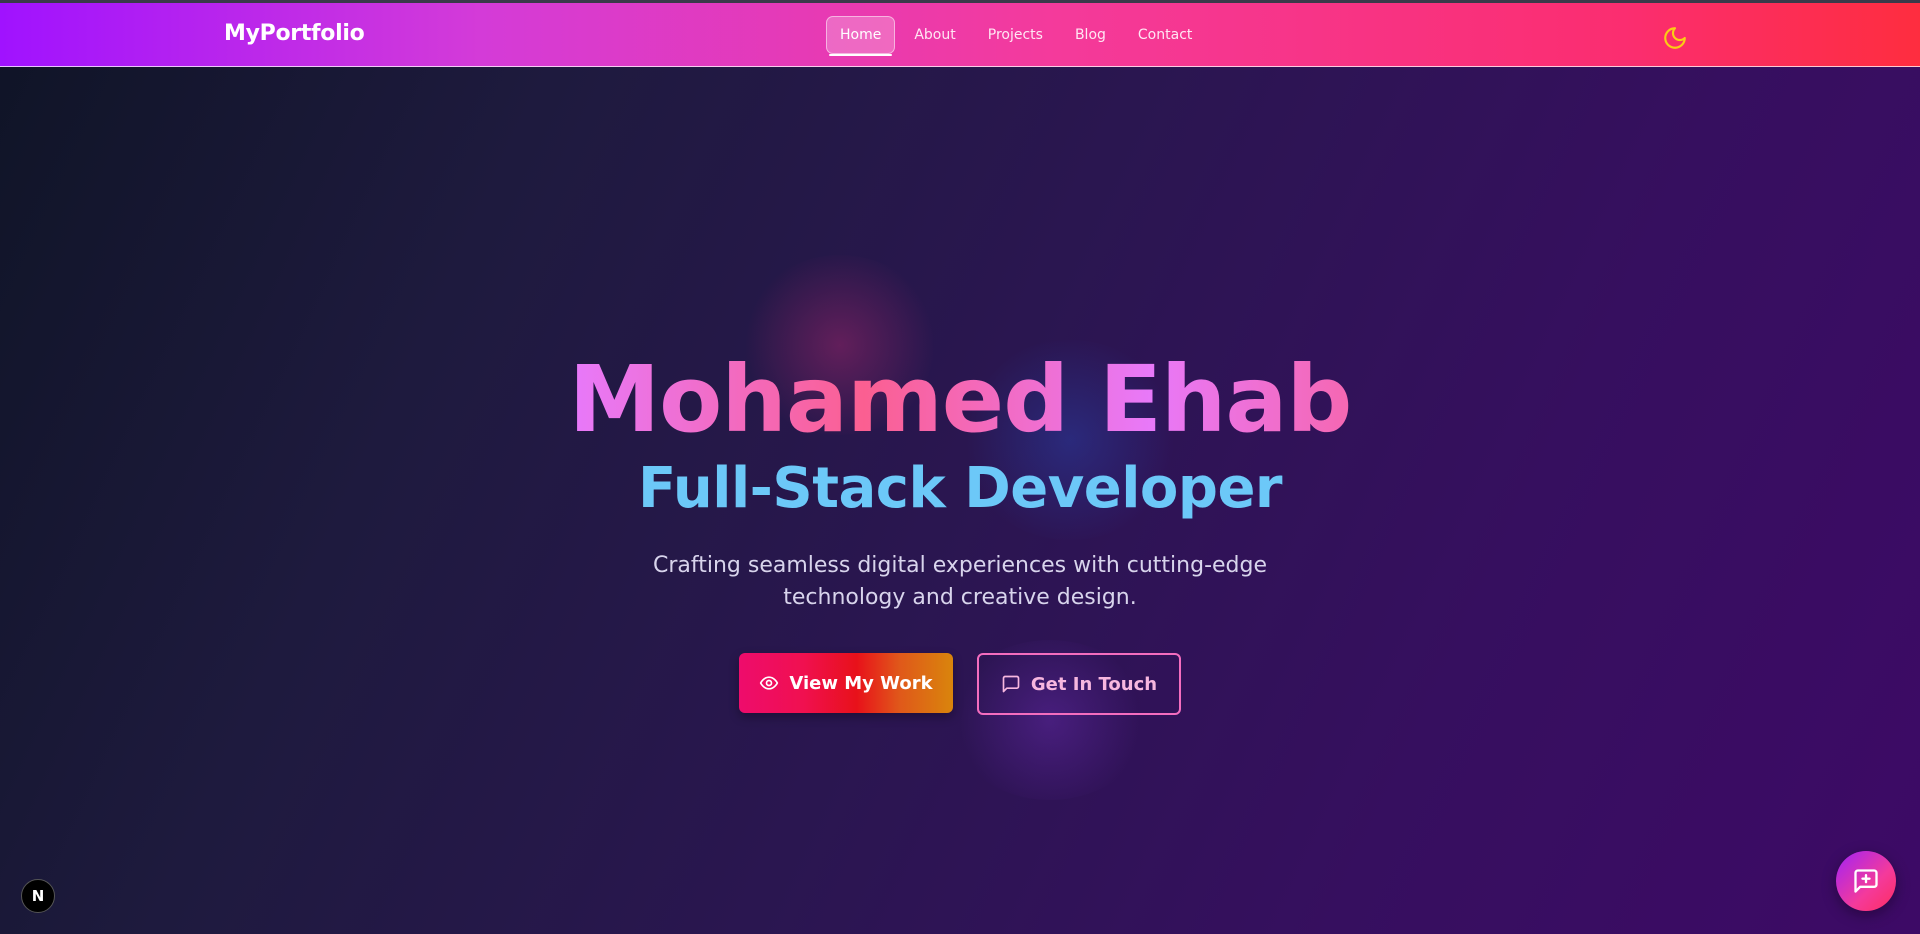 This screenshot has width=1920, height=934. Describe the element at coordinates (294, 33) in the screenshot. I see `brand-logo: MyPortfolio` at that location.